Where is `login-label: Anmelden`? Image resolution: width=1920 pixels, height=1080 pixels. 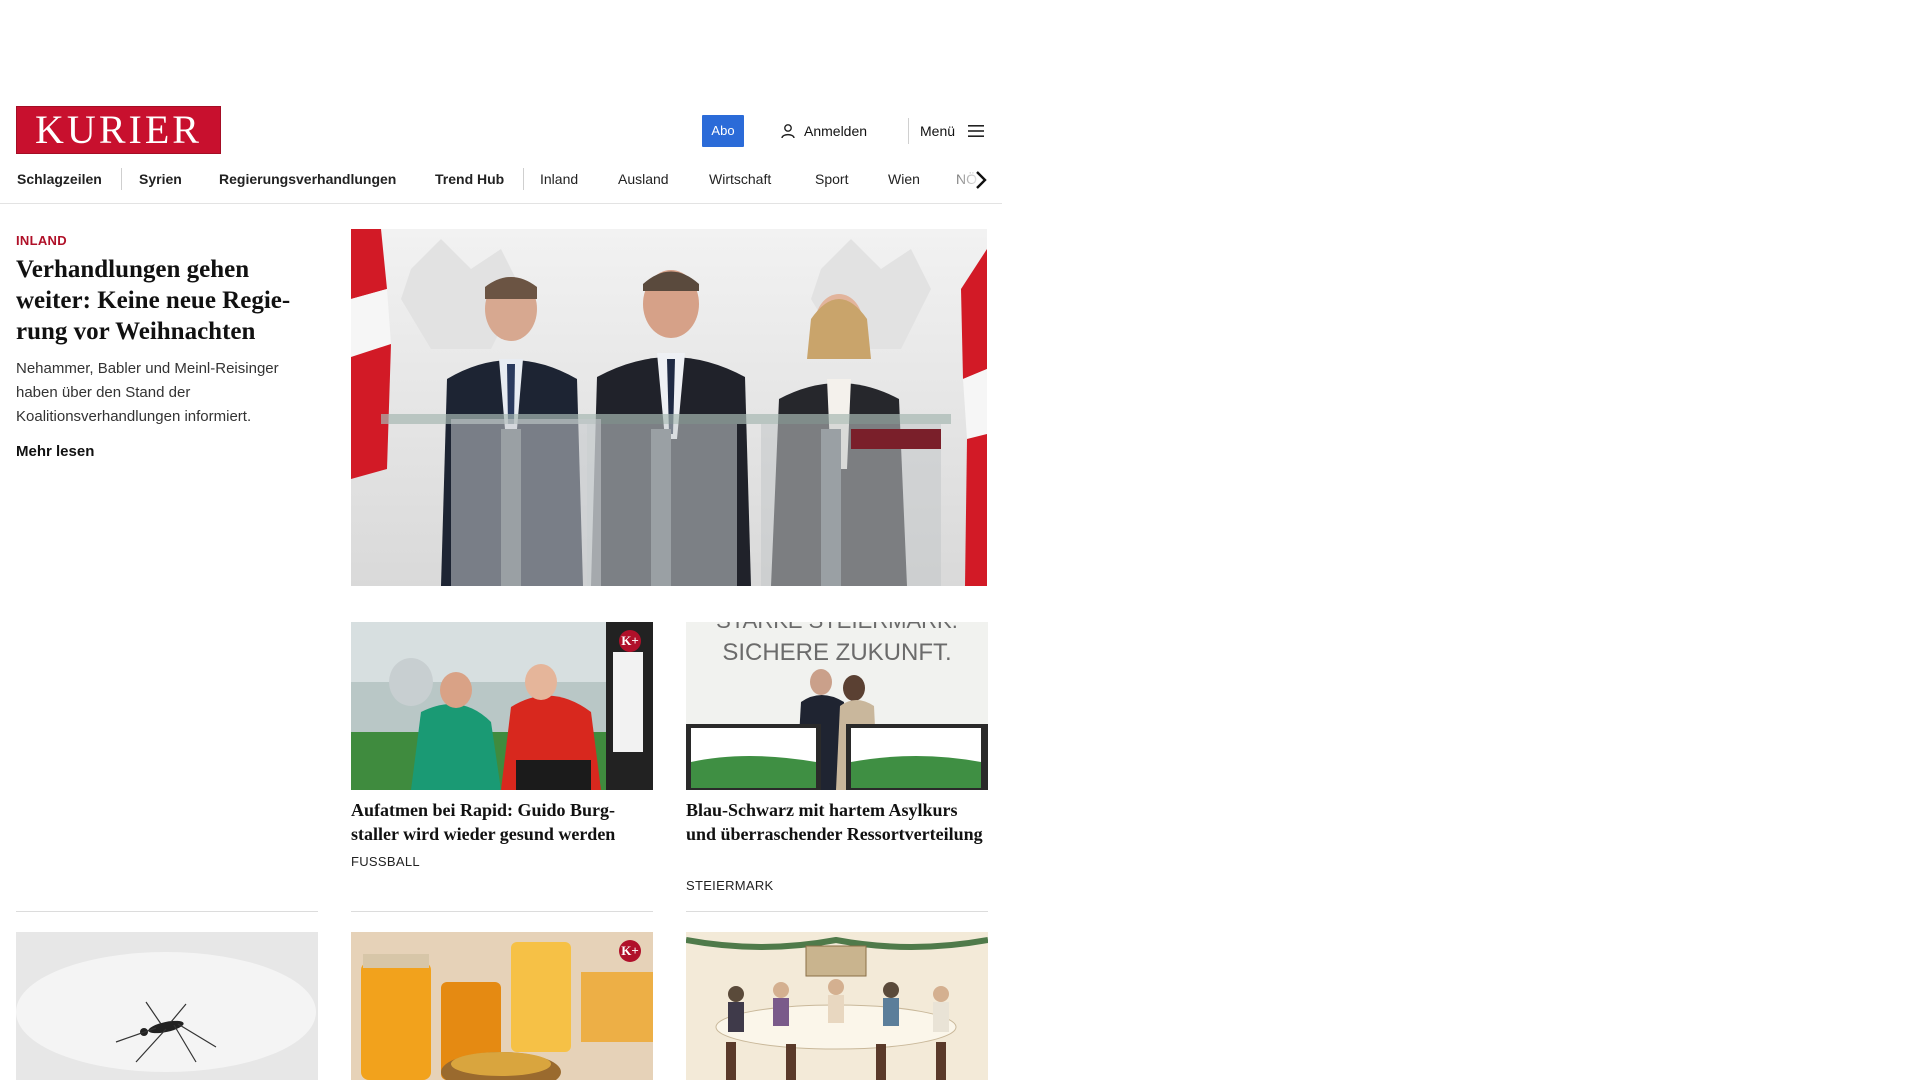 login-label: Anmelden is located at coordinates (836, 131).